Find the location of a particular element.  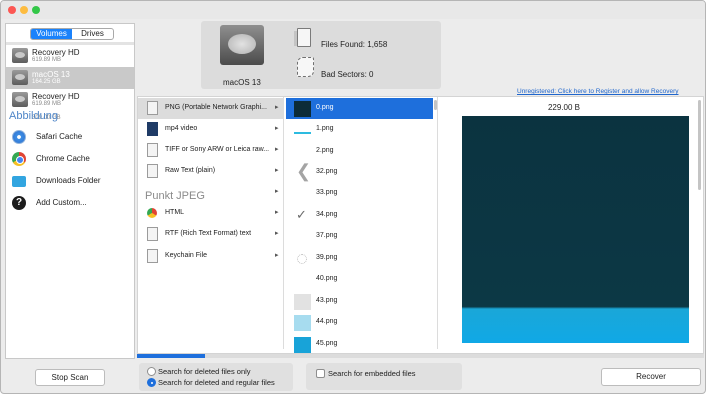

file-item: 34.png is located at coordinates (359, 215).